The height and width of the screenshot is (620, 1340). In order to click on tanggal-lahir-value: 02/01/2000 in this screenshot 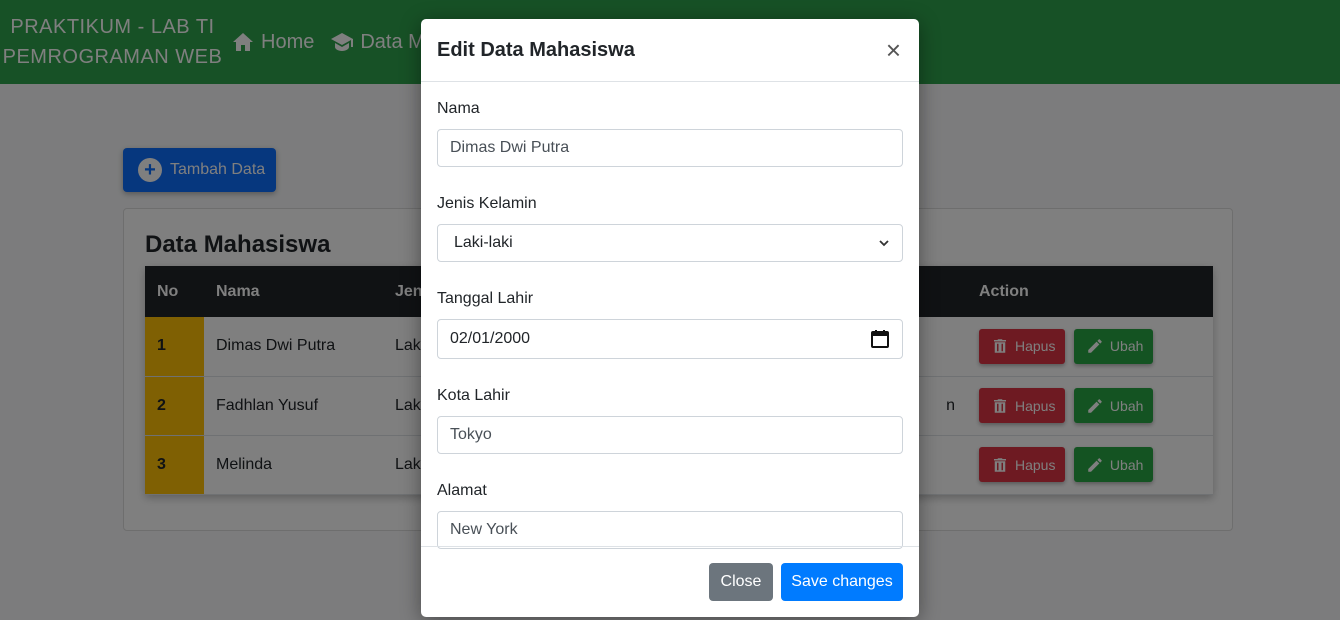, I will do `click(490, 338)`.